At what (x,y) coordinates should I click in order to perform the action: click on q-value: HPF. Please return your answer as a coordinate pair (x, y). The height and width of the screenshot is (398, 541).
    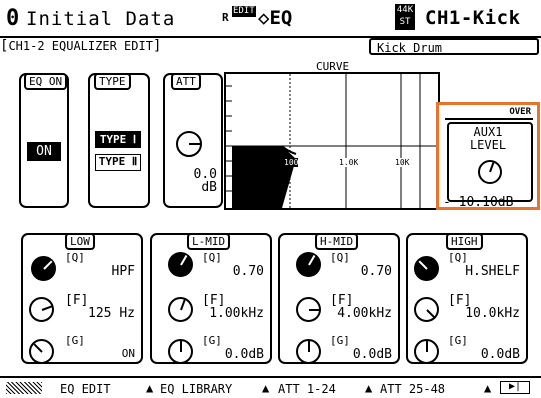
    Looking at the image, I should click on (123, 271).